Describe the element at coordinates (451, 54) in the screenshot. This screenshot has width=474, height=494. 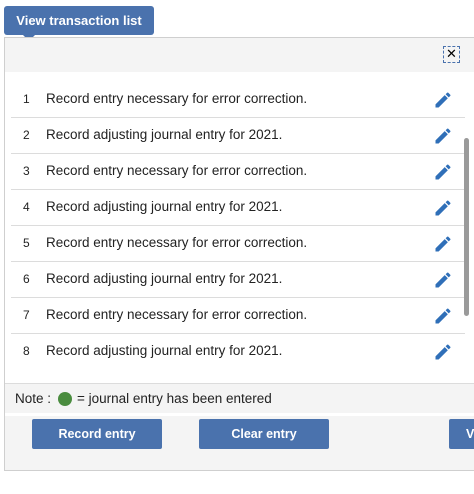
I see `close-icon: ✕` at that location.